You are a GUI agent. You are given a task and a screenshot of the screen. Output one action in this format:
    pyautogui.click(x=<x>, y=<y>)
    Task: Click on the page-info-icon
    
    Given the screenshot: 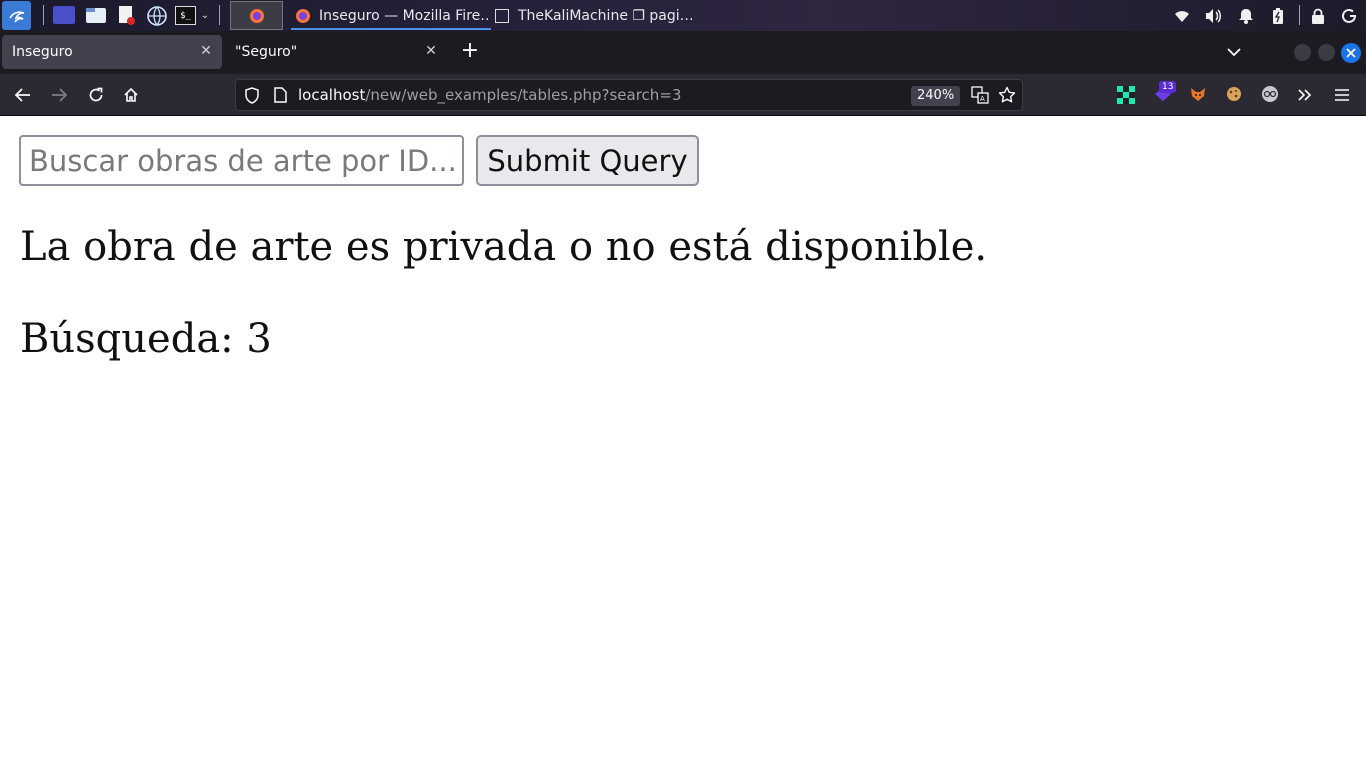 What is the action you would take?
    pyautogui.click(x=281, y=95)
    